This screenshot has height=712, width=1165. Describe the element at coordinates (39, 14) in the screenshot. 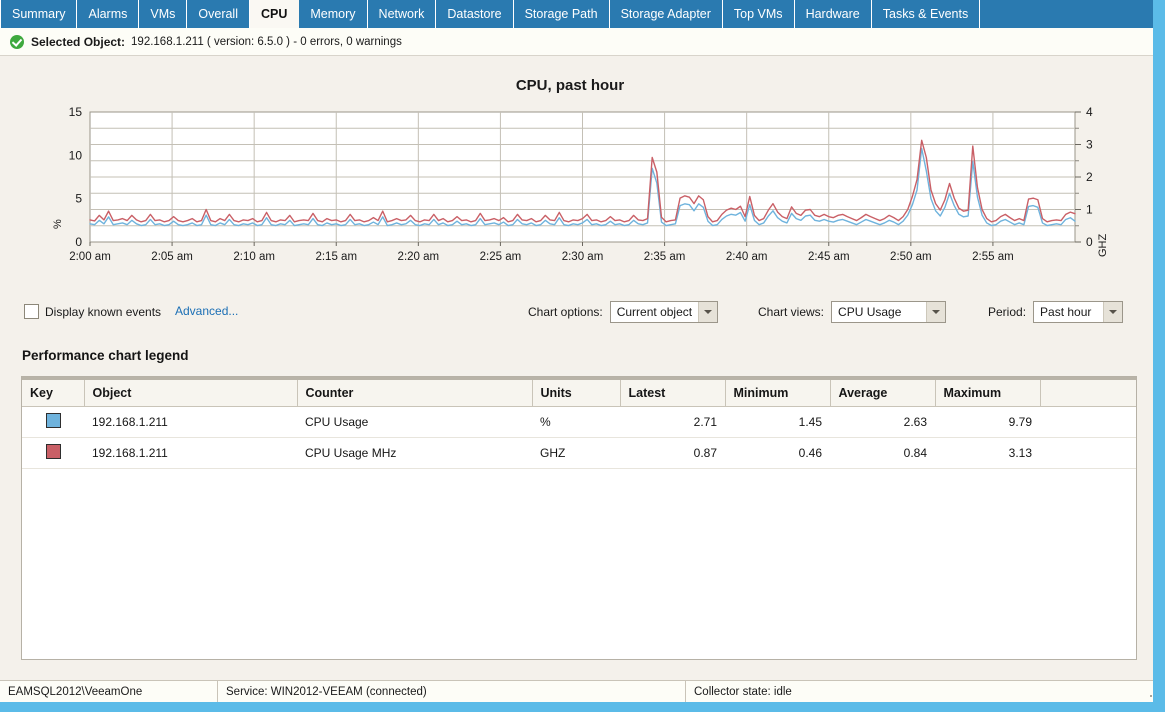

I see `tab-summary: Summary` at that location.